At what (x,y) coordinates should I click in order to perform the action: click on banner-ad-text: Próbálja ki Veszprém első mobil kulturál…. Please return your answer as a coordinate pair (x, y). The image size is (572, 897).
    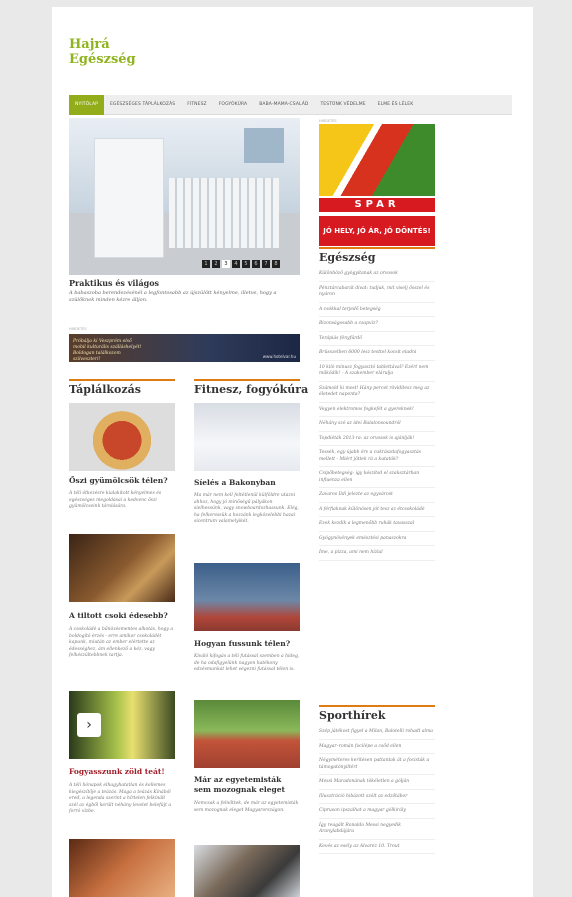
    Looking at the image, I should click on (107, 350).